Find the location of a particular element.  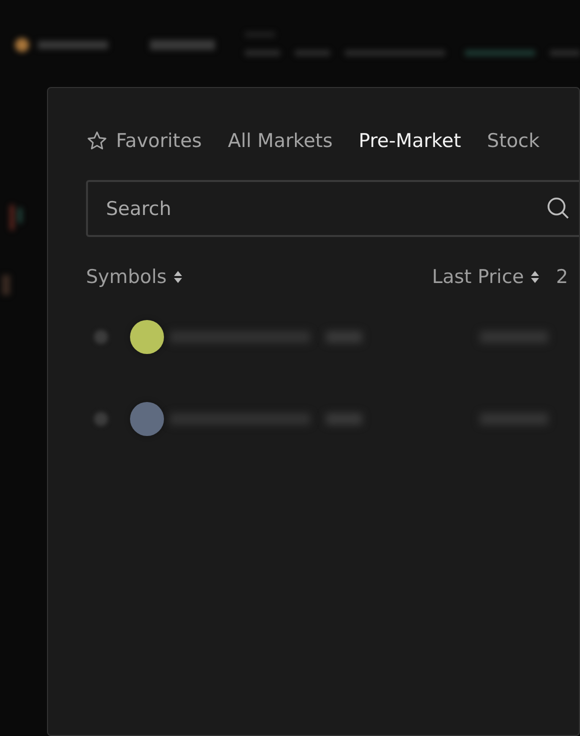

star-icon is located at coordinates (97, 141).